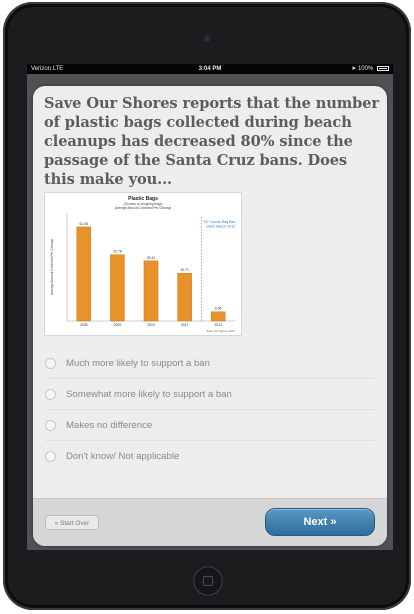 The width and height of the screenshot is (414, 614). I want to click on option-much-more-likely: Much more likely to support a ban, so click(210, 363).